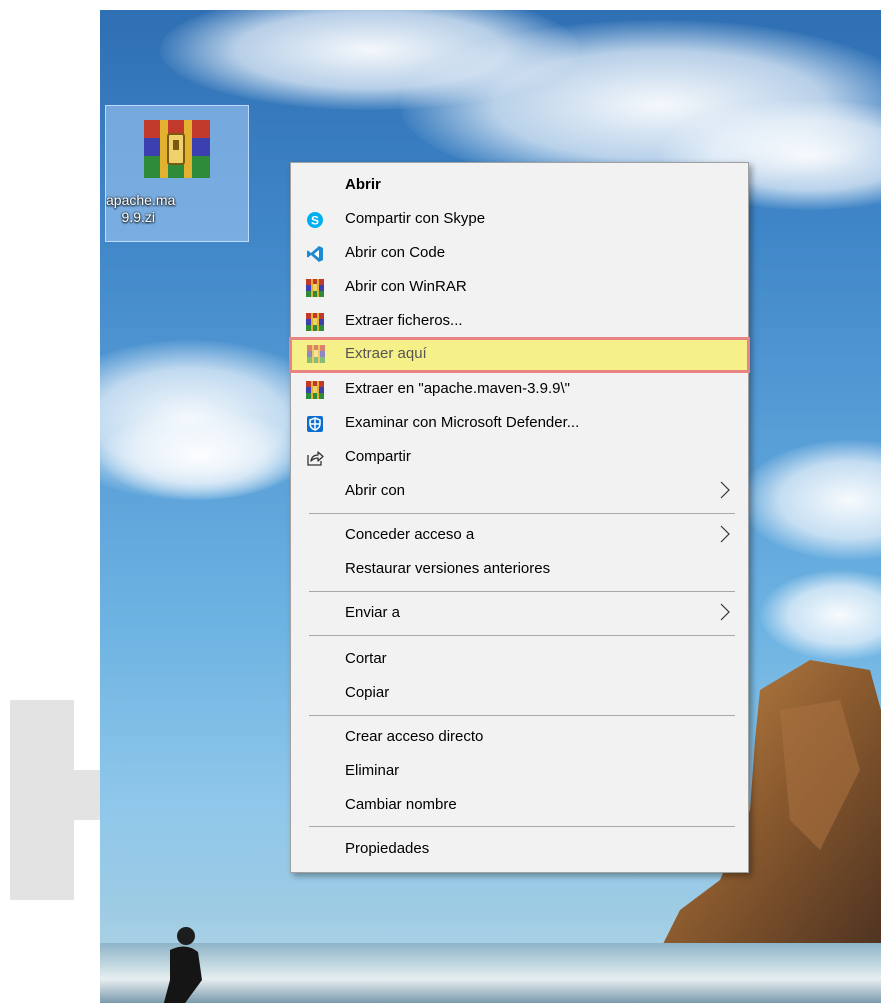 This screenshot has height=1003, width=881. What do you see at coordinates (42, 800) in the screenshot?
I see `decorative-block-vertical` at bounding box center [42, 800].